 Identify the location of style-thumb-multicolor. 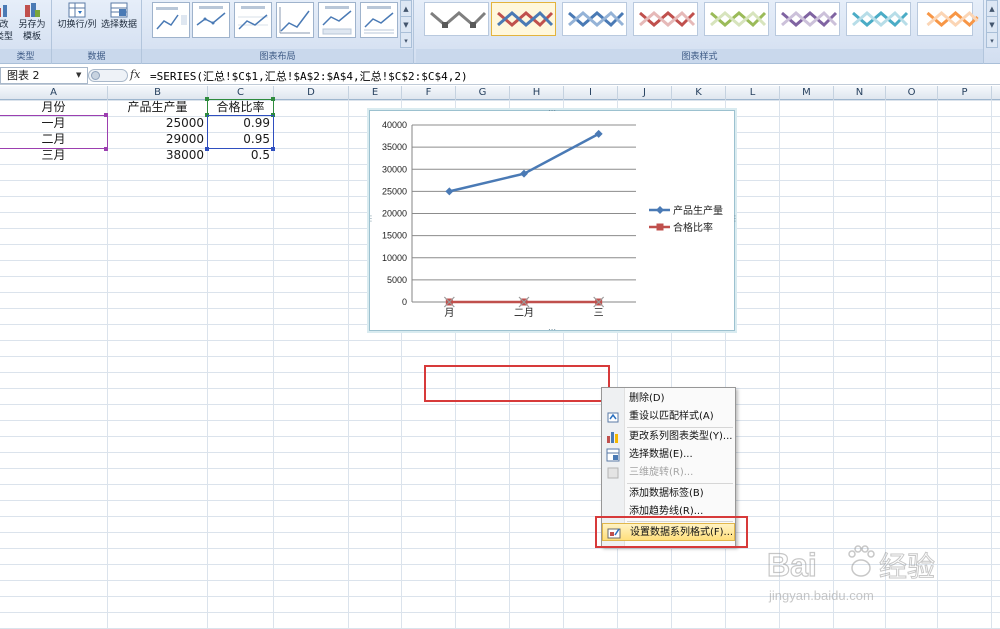
(523, 19).